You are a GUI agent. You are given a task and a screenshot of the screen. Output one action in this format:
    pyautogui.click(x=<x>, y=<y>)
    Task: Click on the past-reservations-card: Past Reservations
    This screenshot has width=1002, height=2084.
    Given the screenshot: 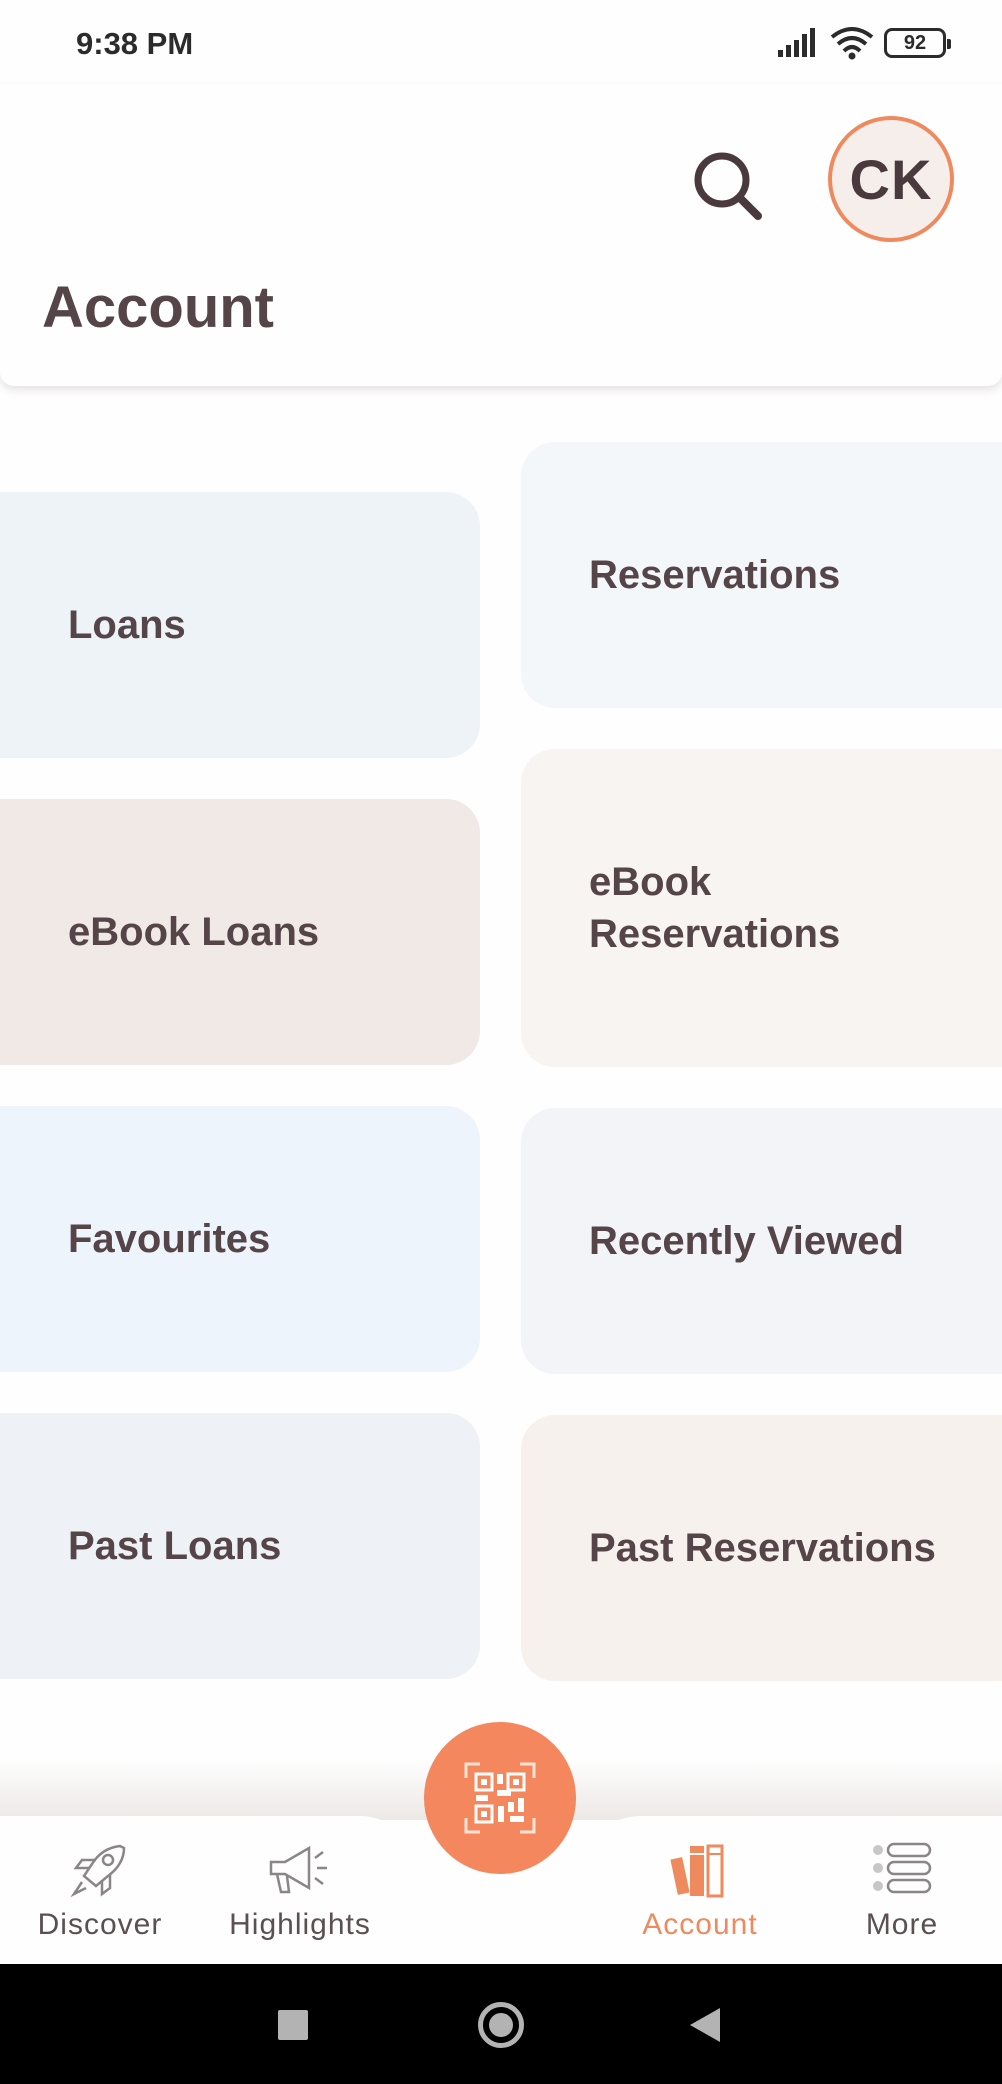 What is the action you would take?
    pyautogui.click(x=761, y=1548)
    